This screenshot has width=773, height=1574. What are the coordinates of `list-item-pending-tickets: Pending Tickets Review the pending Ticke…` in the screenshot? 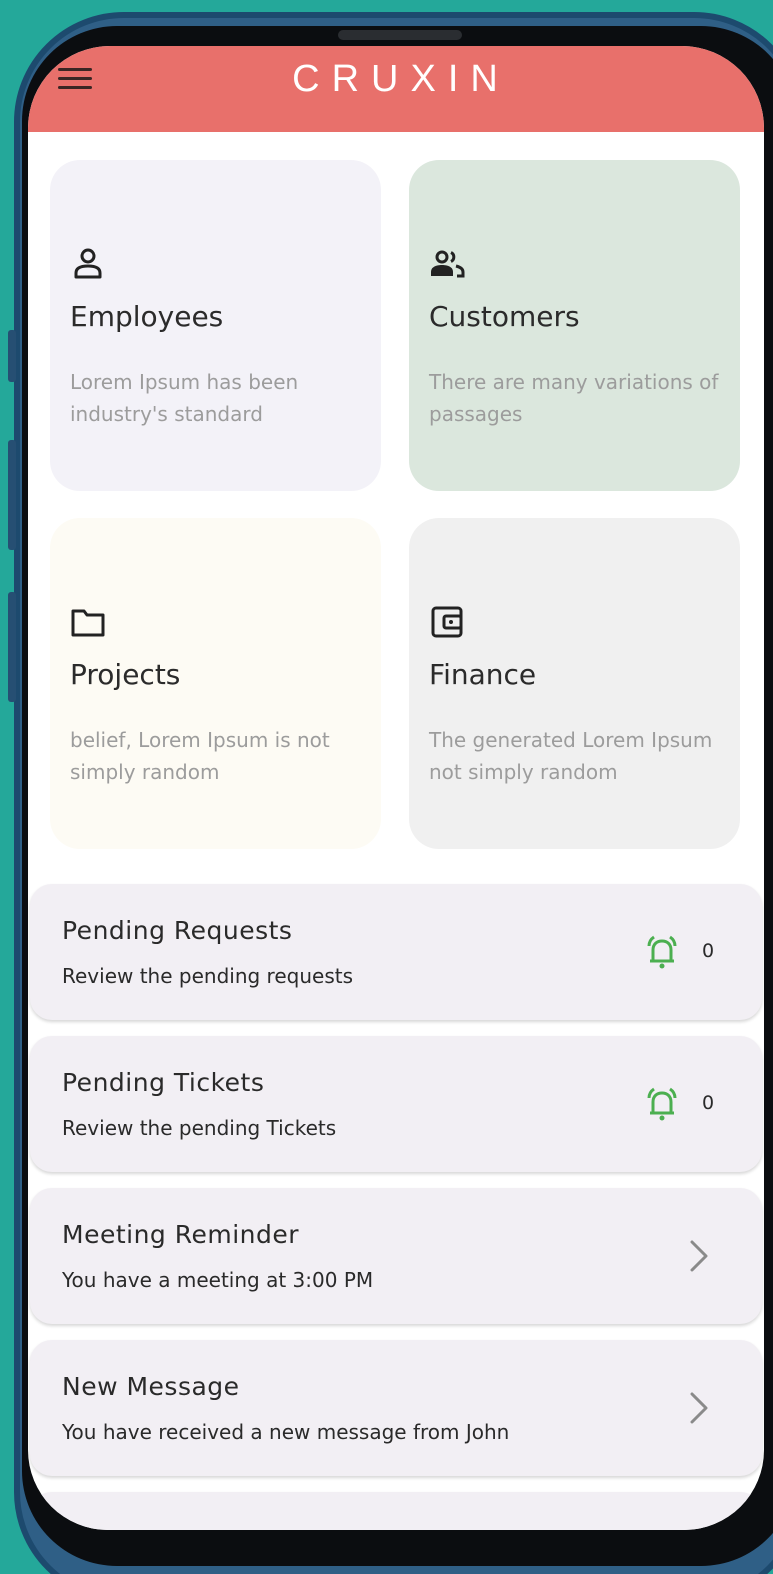 It's located at (396, 1104).